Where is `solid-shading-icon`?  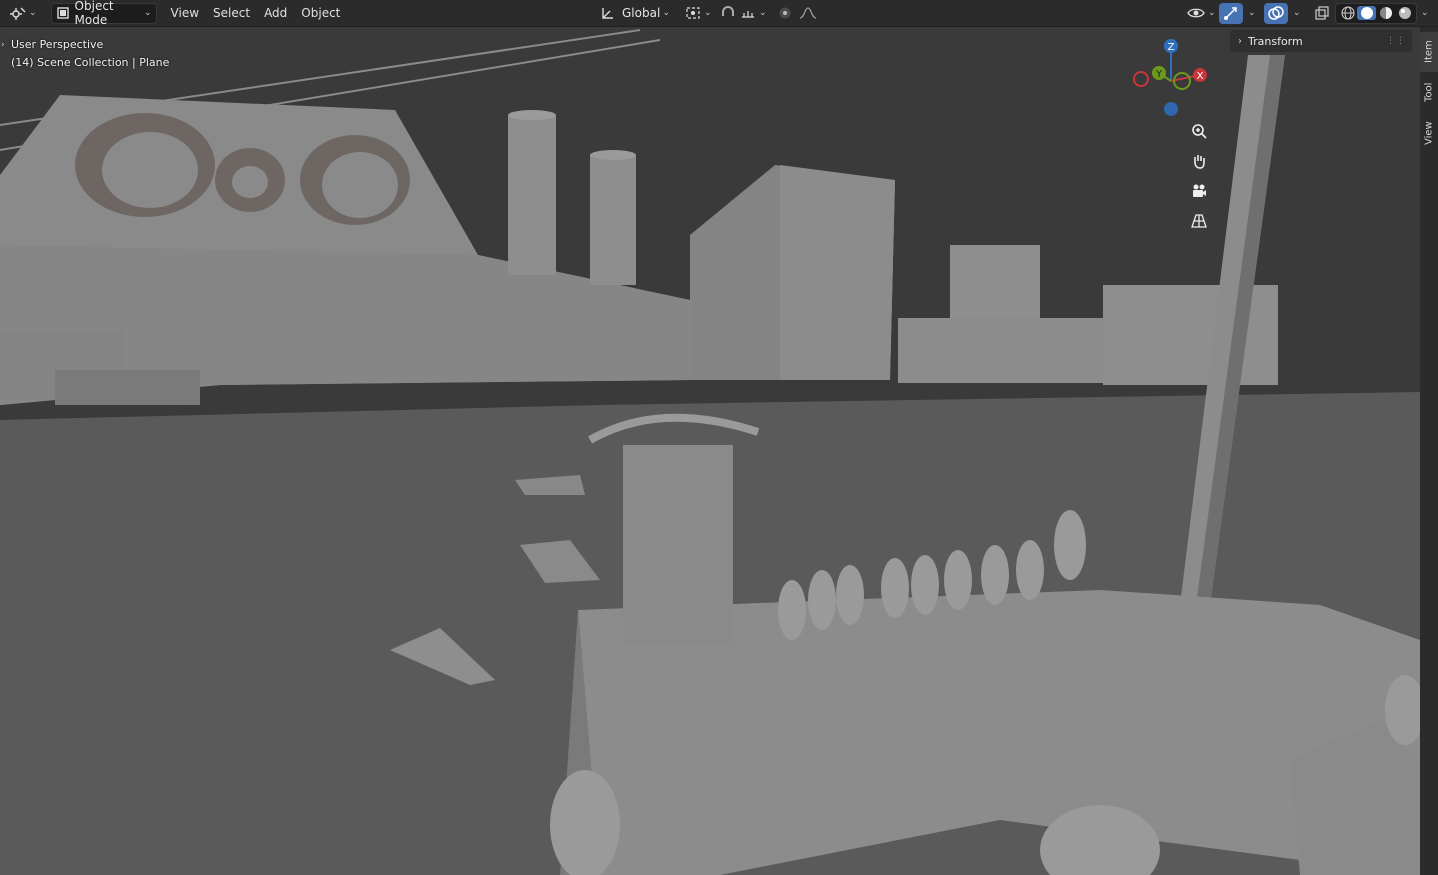 solid-shading-icon is located at coordinates (1366, 13).